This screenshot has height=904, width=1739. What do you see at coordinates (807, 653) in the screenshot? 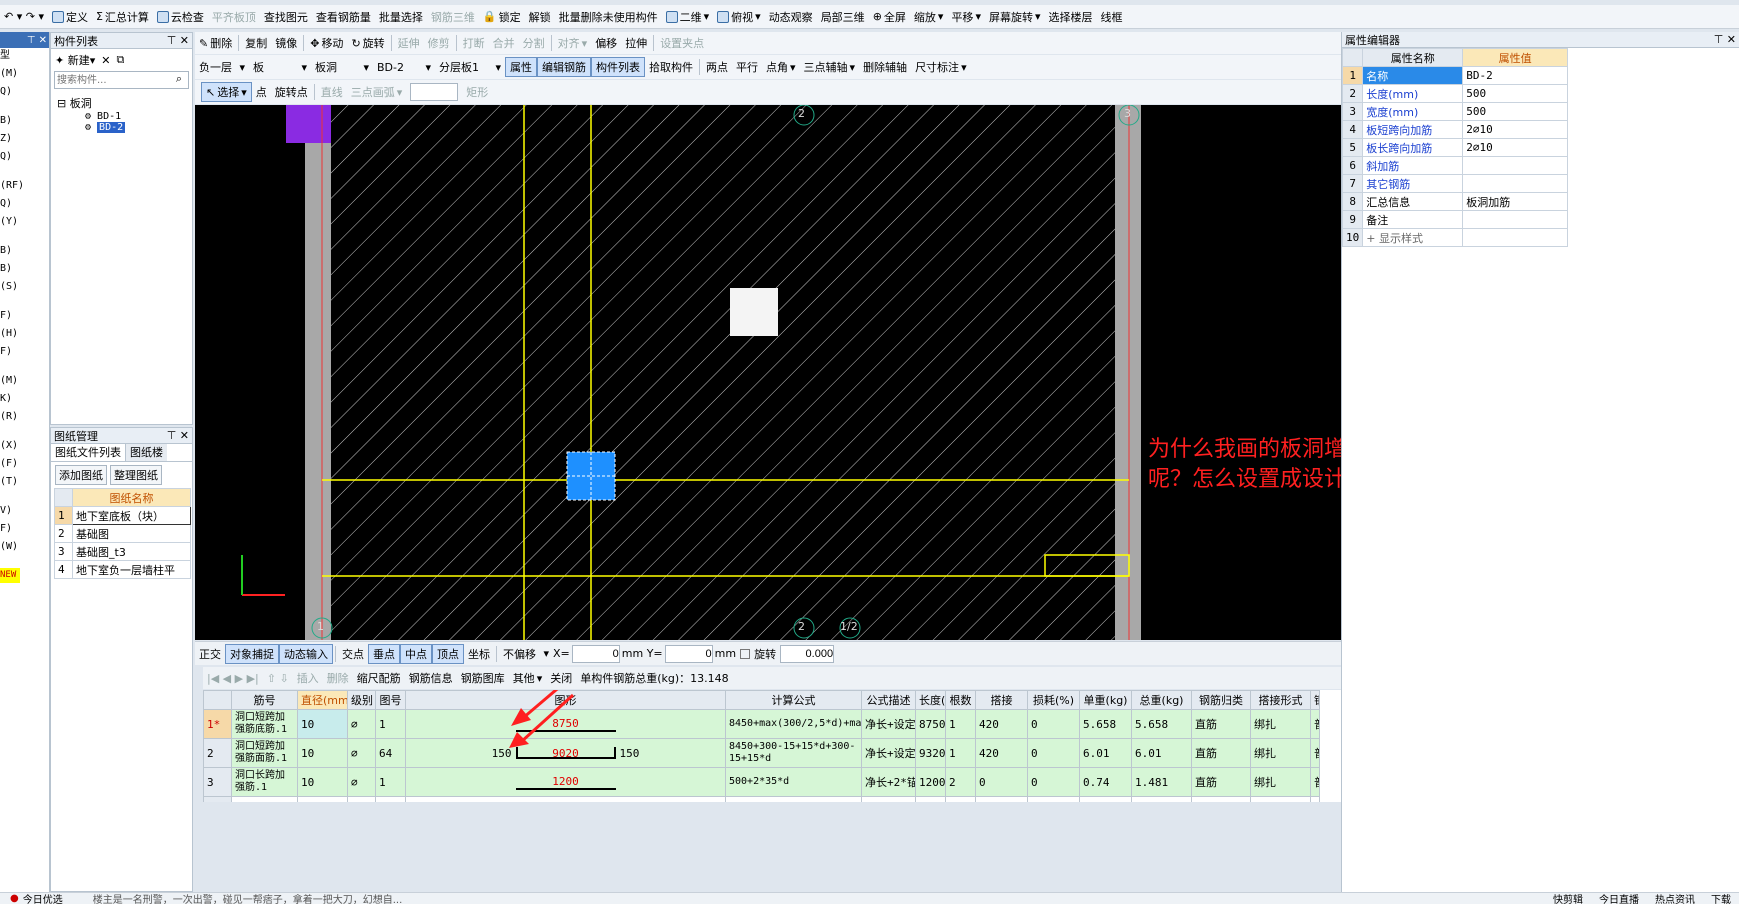
I see `rotate-angle-input` at bounding box center [807, 653].